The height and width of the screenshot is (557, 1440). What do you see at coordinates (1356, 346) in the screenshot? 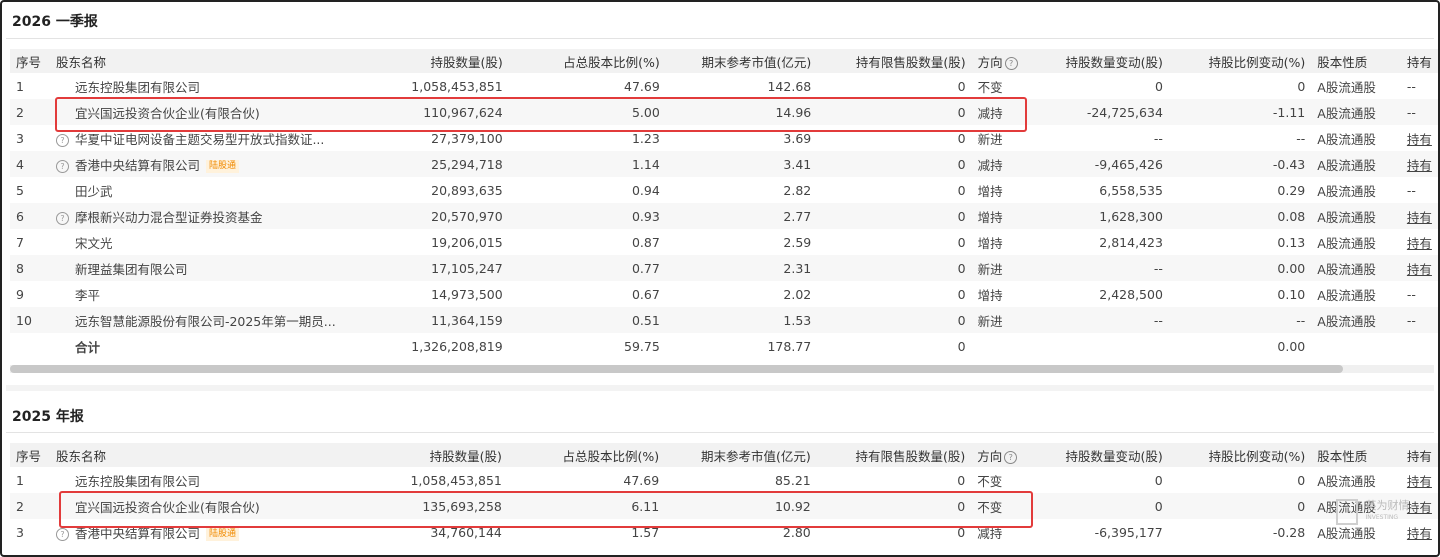
I see `total-empty` at bounding box center [1356, 346].